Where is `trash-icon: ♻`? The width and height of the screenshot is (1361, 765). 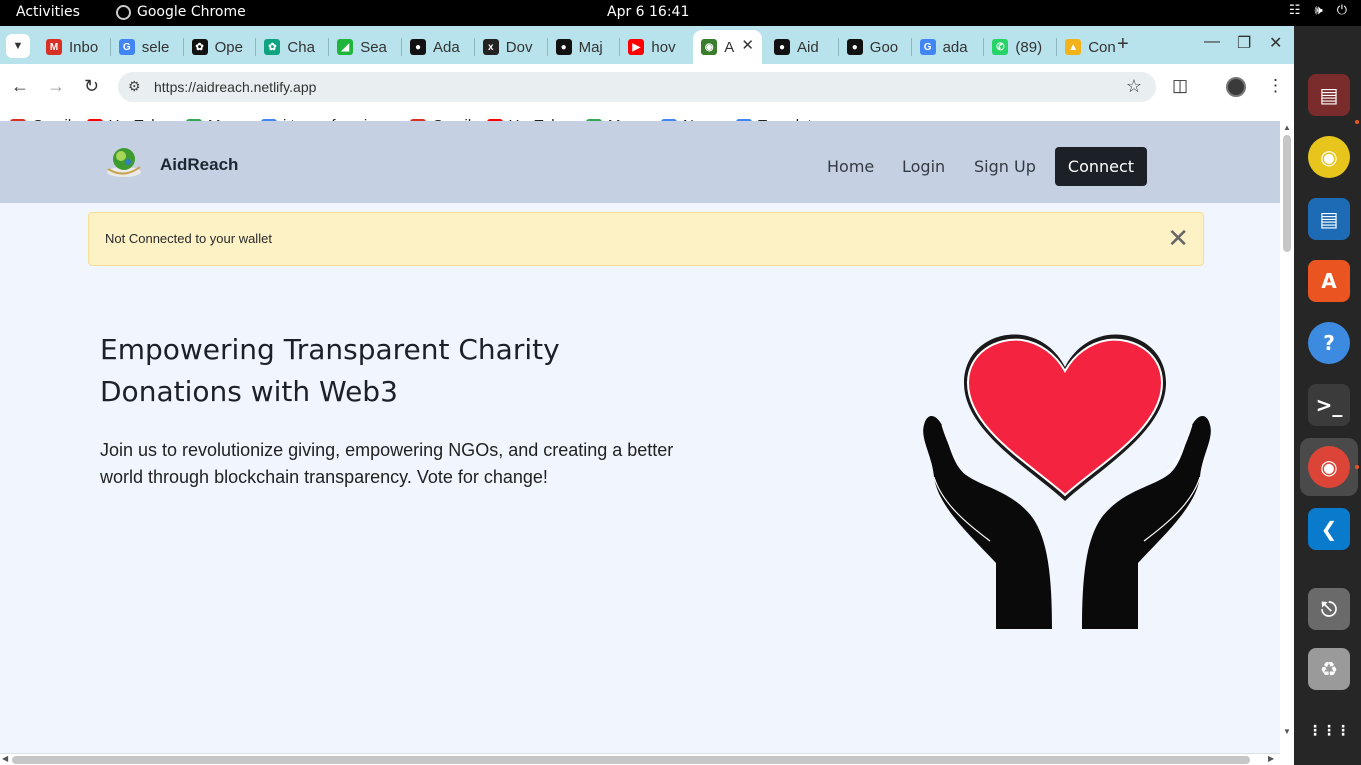 trash-icon: ♻ is located at coordinates (1329, 669).